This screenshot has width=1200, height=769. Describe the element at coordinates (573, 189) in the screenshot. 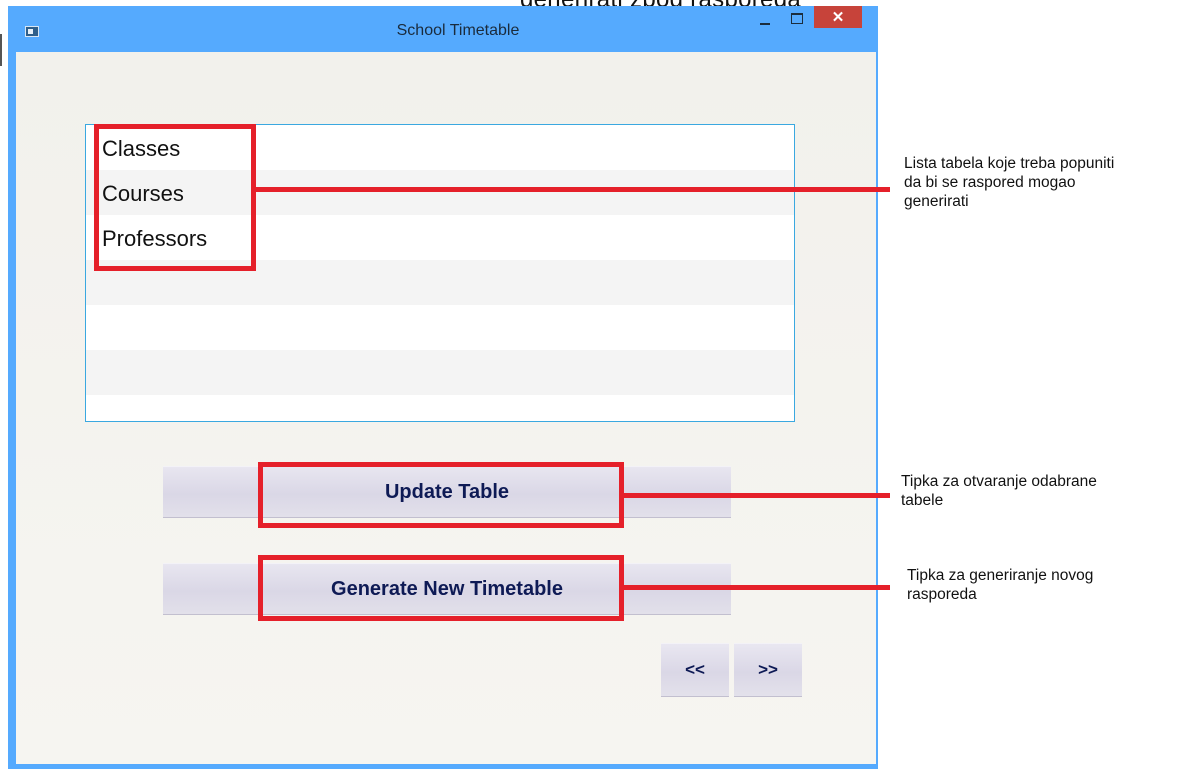

I see `callout-line-list` at that location.